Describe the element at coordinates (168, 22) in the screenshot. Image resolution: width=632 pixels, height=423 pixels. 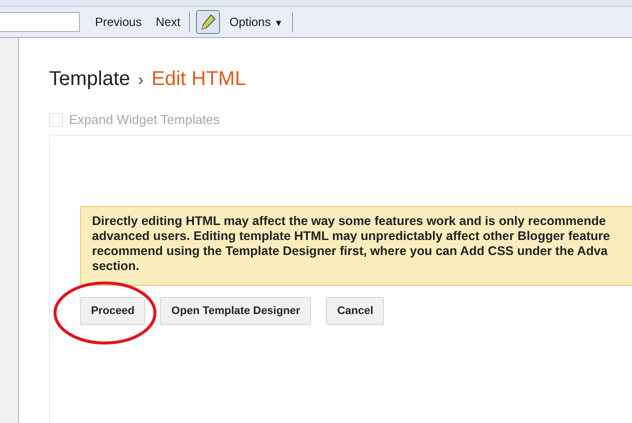
I see `toolbar-button: Next` at that location.